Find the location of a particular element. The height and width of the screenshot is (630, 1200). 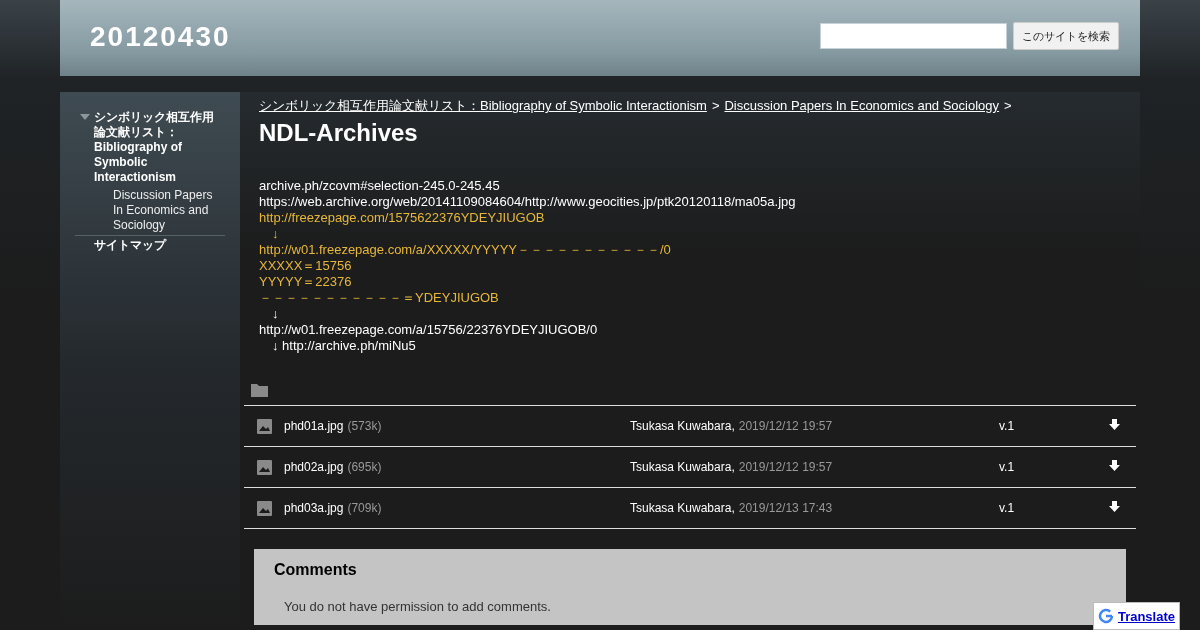

body-text-line: http://freezepage.com/1575622376YDEYJIUGOB is located at coordinates (402, 218).